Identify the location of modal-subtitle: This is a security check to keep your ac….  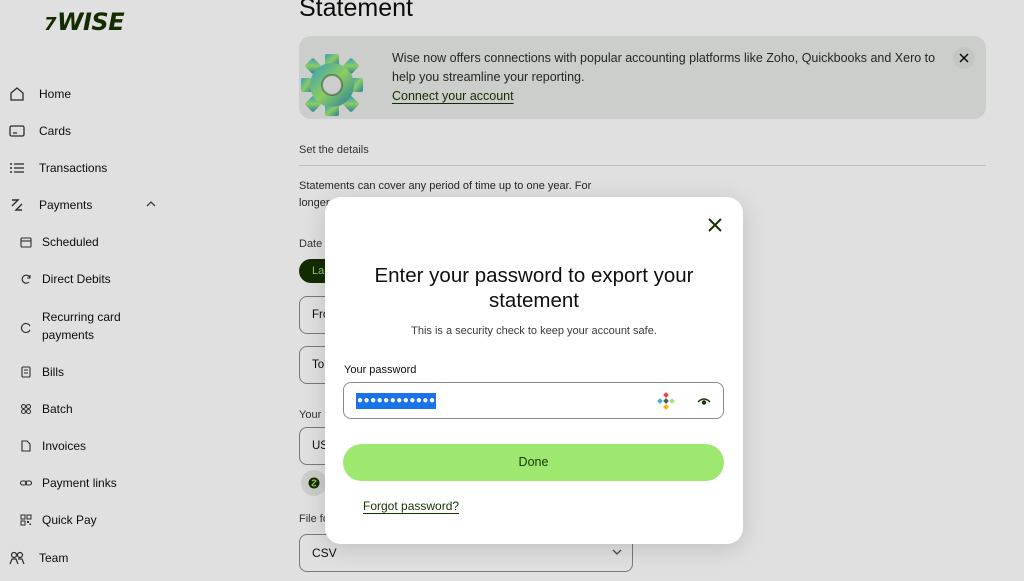
(534, 331).